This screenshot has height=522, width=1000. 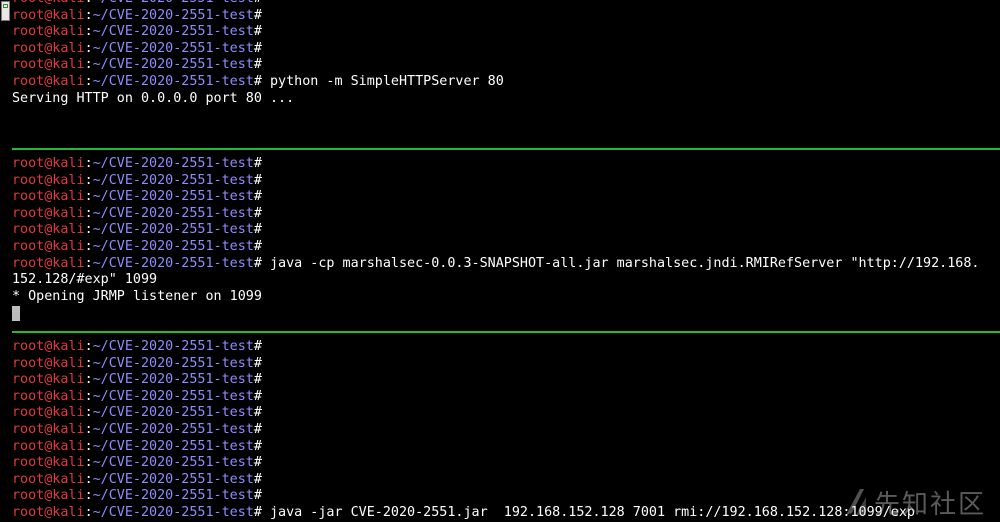 What do you see at coordinates (85, 280) in the screenshot?
I see `output-text: 152.128/#exp" 1099` at bounding box center [85, 280].